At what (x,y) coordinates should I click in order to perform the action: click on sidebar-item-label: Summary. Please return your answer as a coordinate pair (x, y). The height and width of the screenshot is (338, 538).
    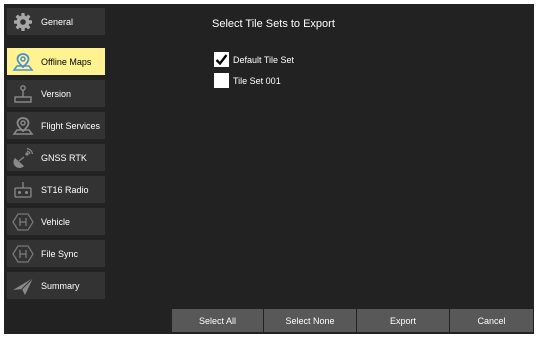
    Looking at the image, I should click on (60, 285).